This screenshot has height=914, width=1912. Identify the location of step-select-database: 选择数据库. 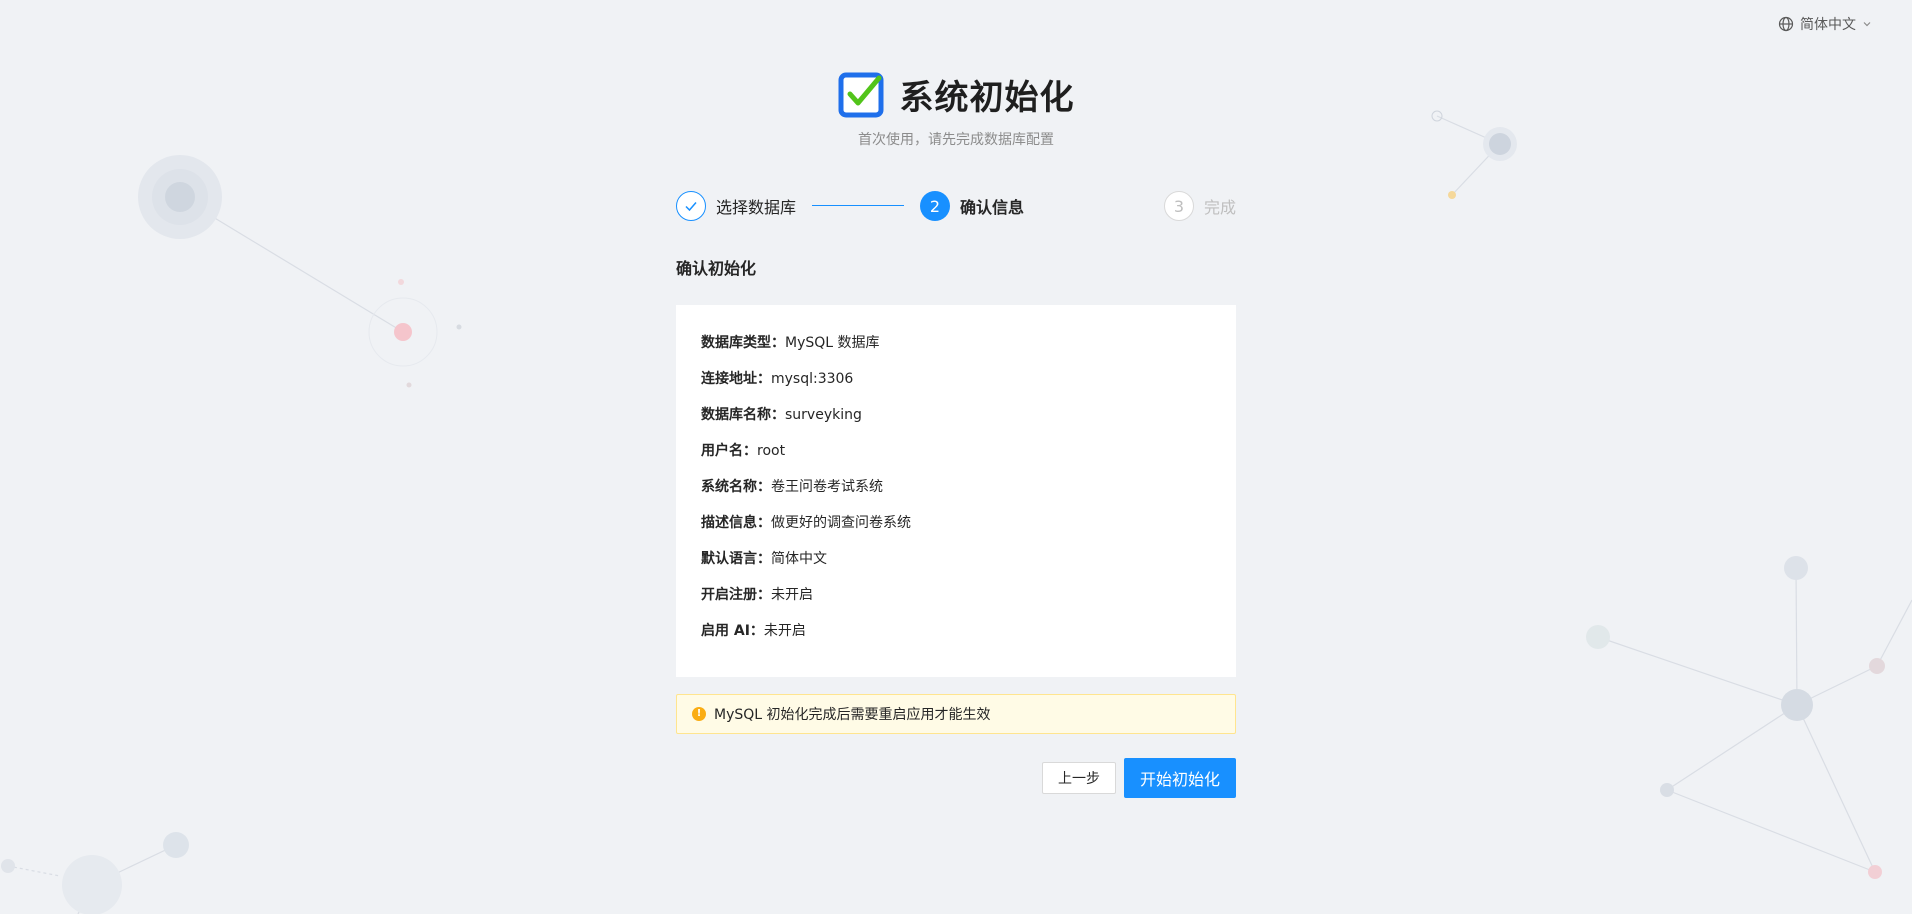
(736, 206).